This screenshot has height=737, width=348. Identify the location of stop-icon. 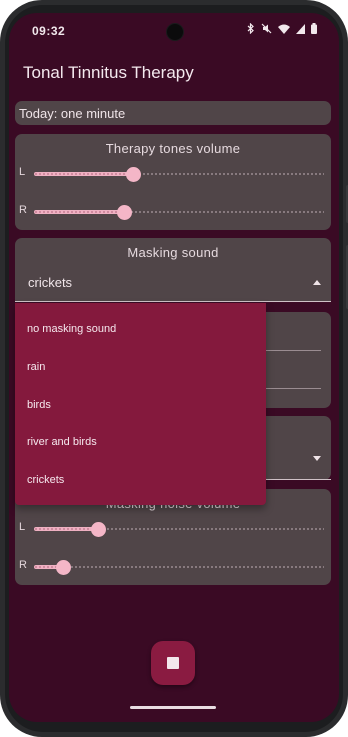
(173, 663).